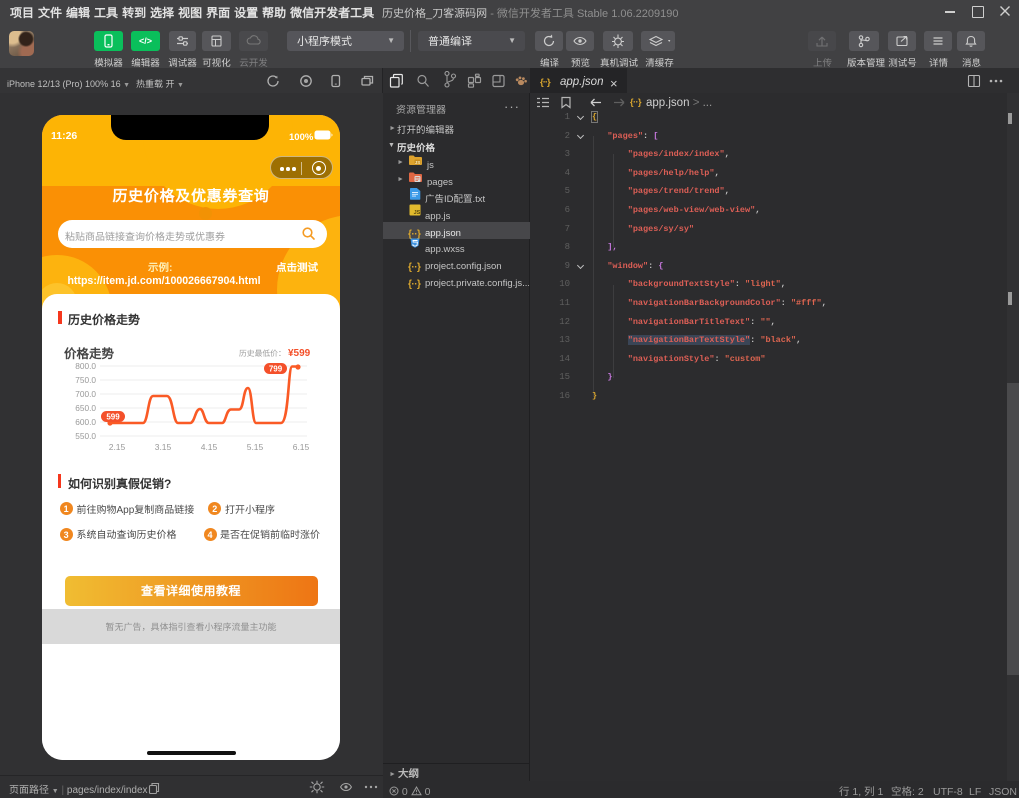 The width and height of the screenshot is (1019, 798). I want to click on svg-text: 550.0, so click(85, 436).